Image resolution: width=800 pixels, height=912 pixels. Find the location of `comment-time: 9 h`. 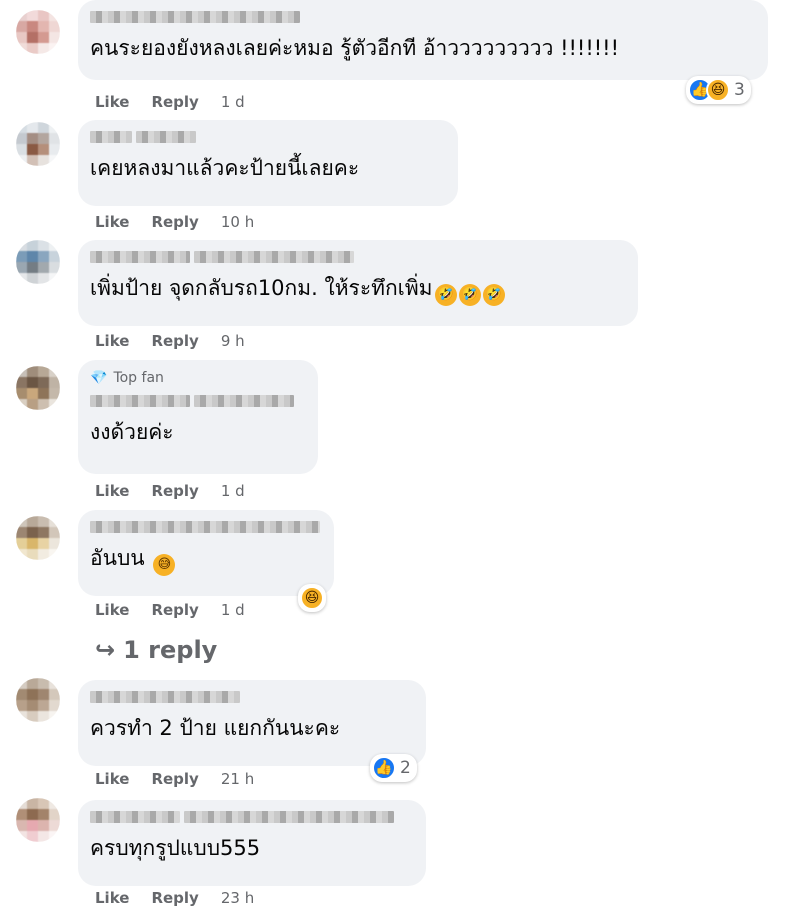

comment-time: 9 h is located at coordinates (233, 341).